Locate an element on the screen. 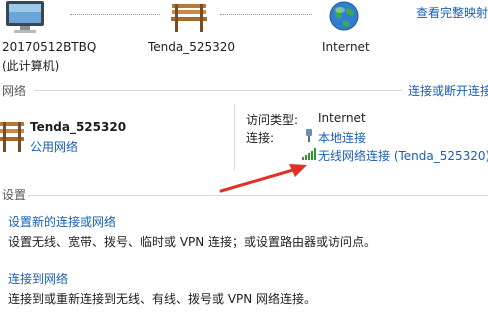  internet-name: Internet is located at coordinates (346, 47).